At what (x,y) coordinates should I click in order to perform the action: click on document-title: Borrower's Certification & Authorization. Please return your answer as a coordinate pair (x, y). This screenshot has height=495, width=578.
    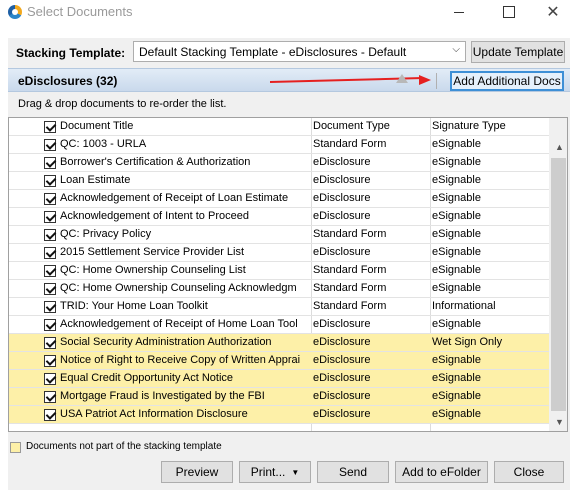
    Looking at the image, I should click on (155, 162).